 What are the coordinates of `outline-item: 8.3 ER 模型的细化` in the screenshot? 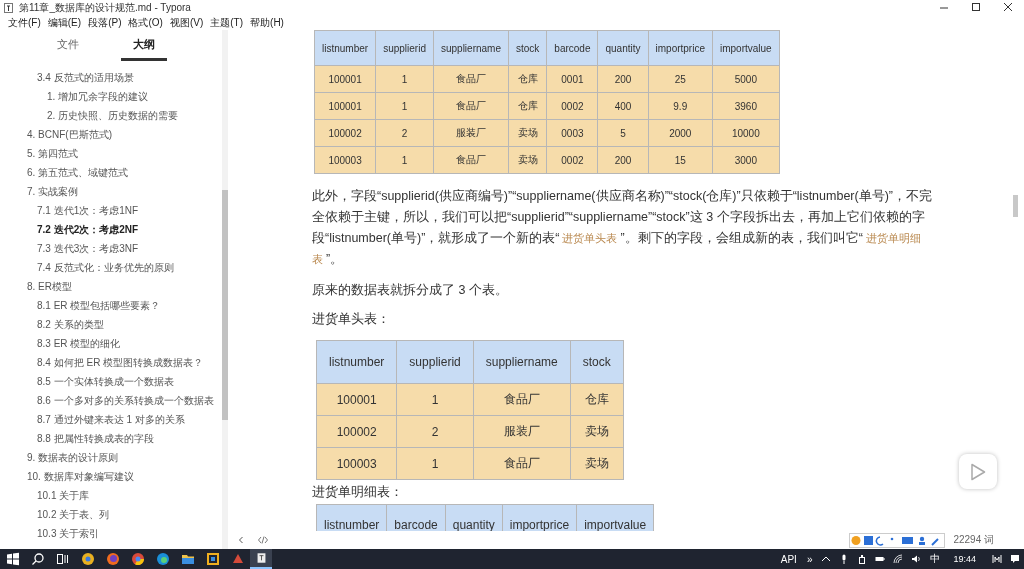 It's located at (111, 343).